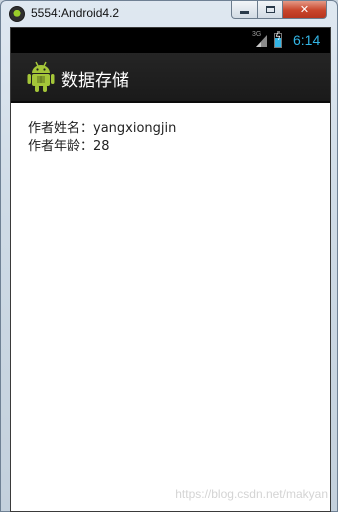  Describe the element at coordinates (69, 146) in the screenshot. I see `author-age-text: 作者年龄：28` at that location.